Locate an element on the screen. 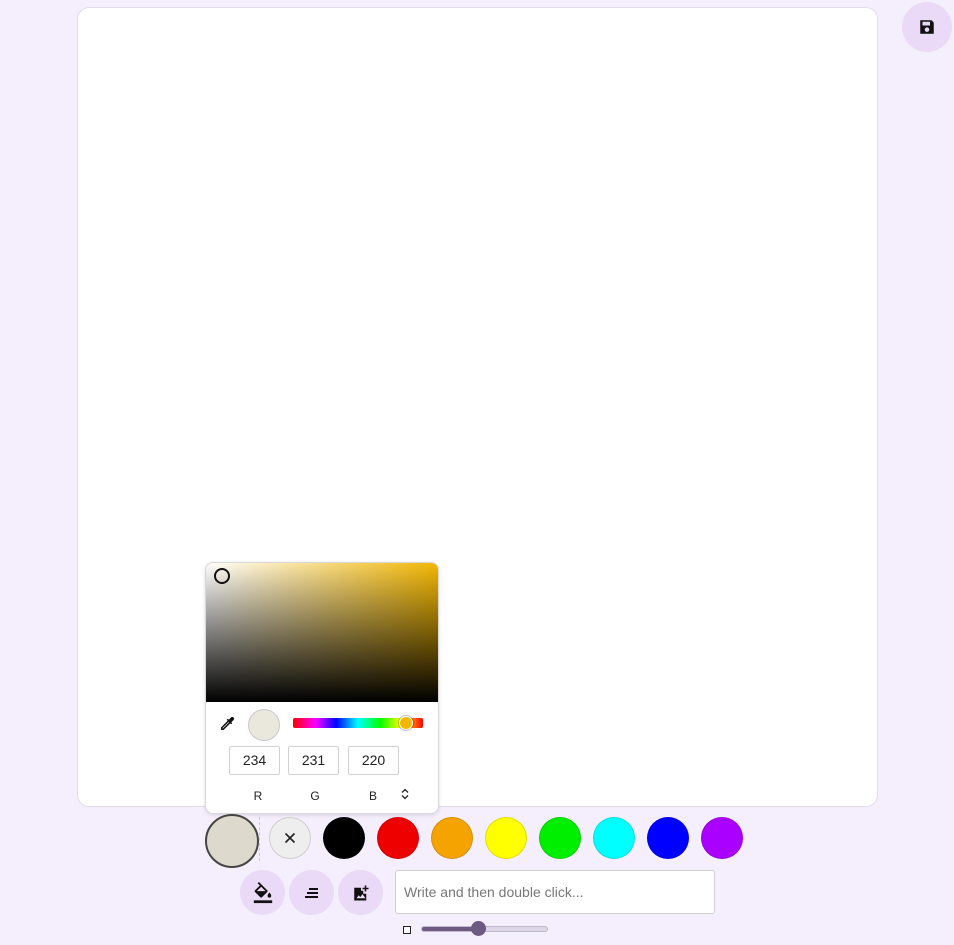 The image size is (954, 945). clear-color-button is located at coordinates (290, 838).